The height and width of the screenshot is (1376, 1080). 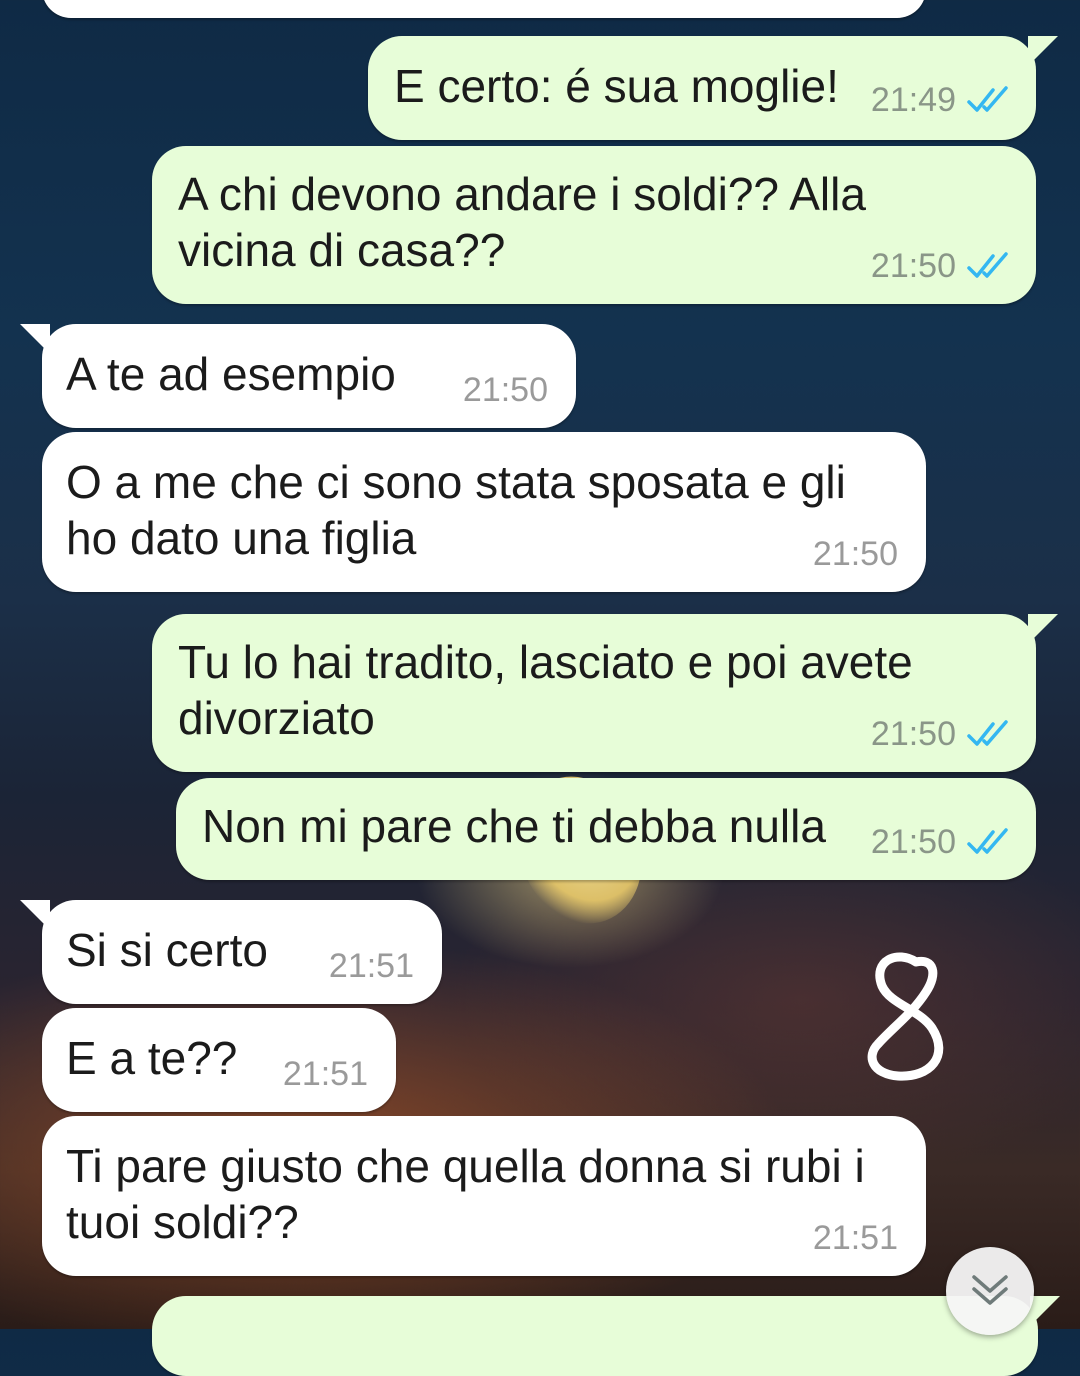 I want to click on message-meta: 21:49, so click(x=940, y=100).